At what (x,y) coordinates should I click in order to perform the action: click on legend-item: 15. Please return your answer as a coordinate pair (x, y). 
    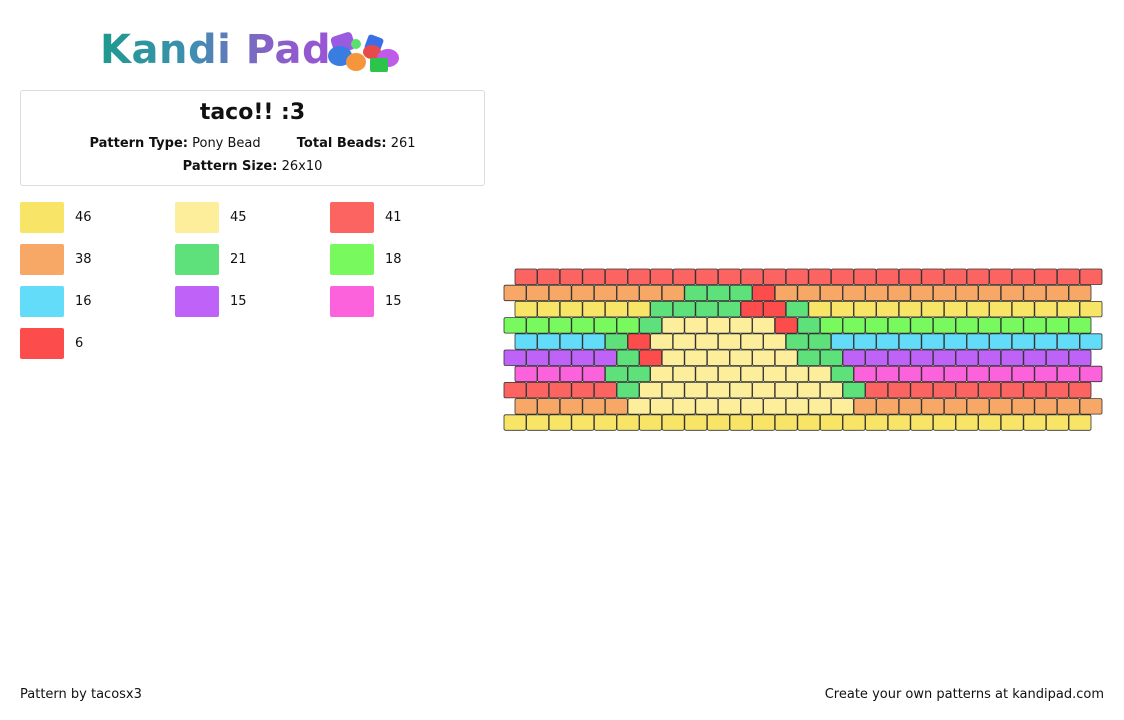
    Looking at the image, I should click on (405, 302).